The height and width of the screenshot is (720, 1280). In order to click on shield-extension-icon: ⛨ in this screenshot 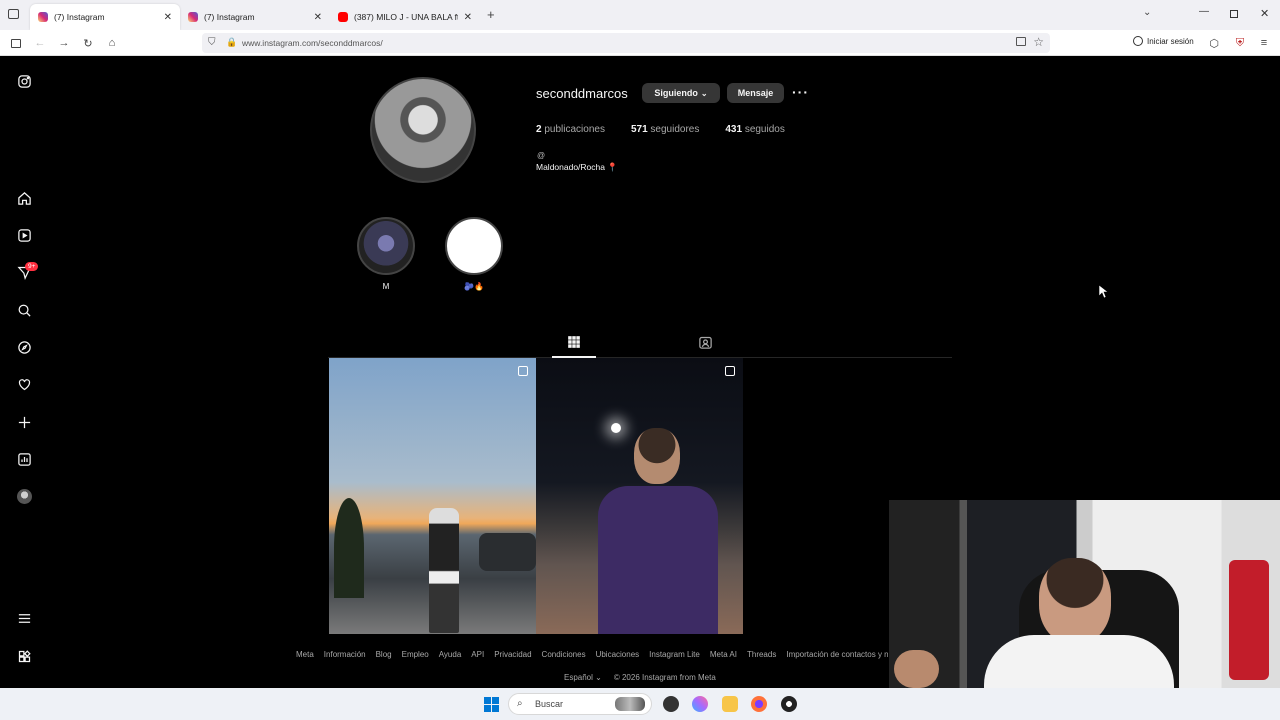, I will do `click(1240, 43)`.